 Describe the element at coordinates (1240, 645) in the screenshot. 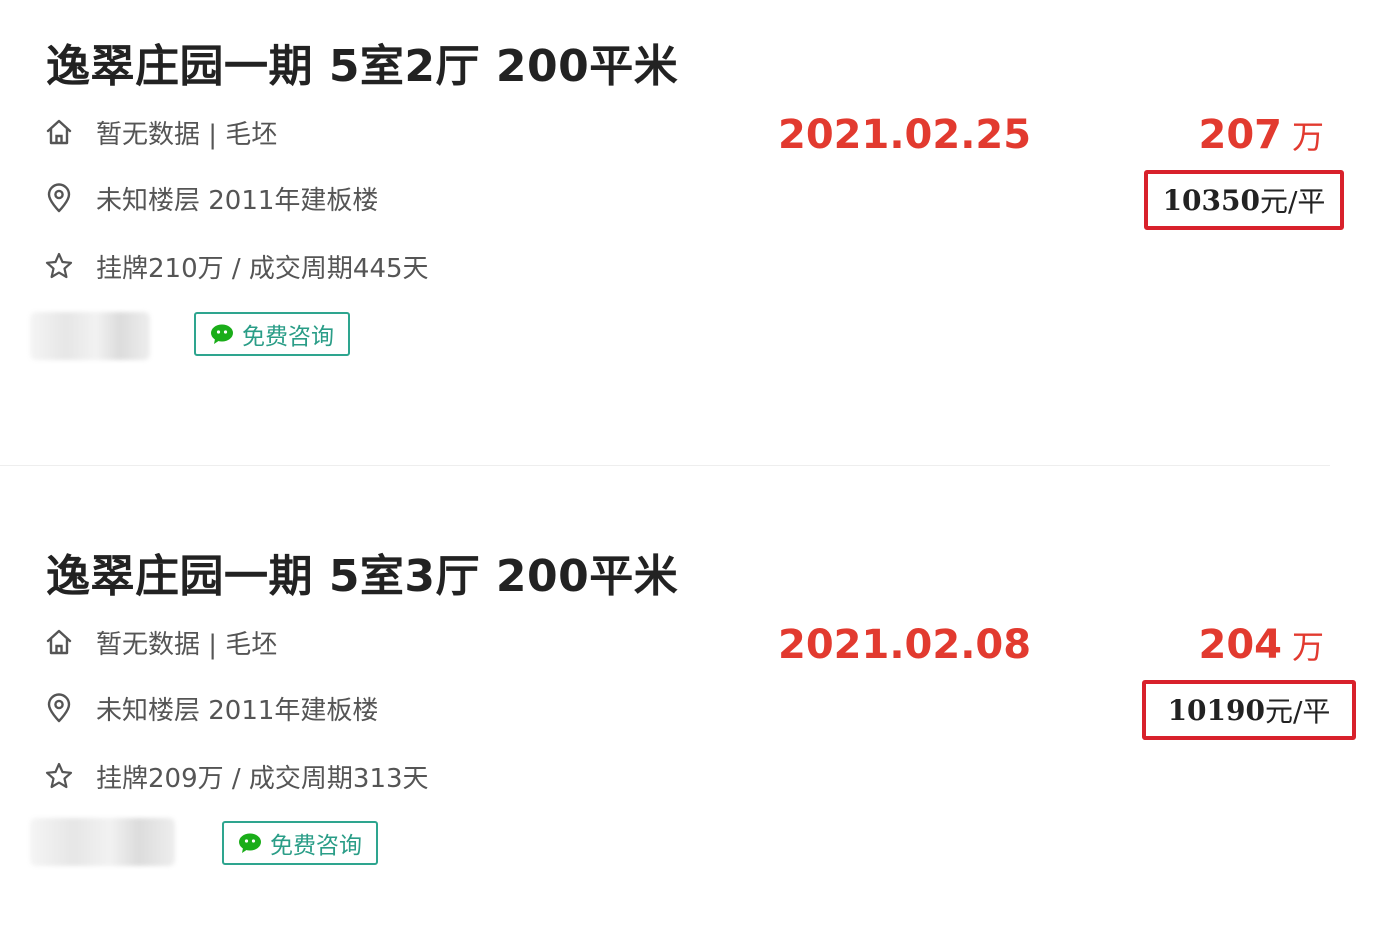

I see `total-price-value: 204` at that location.